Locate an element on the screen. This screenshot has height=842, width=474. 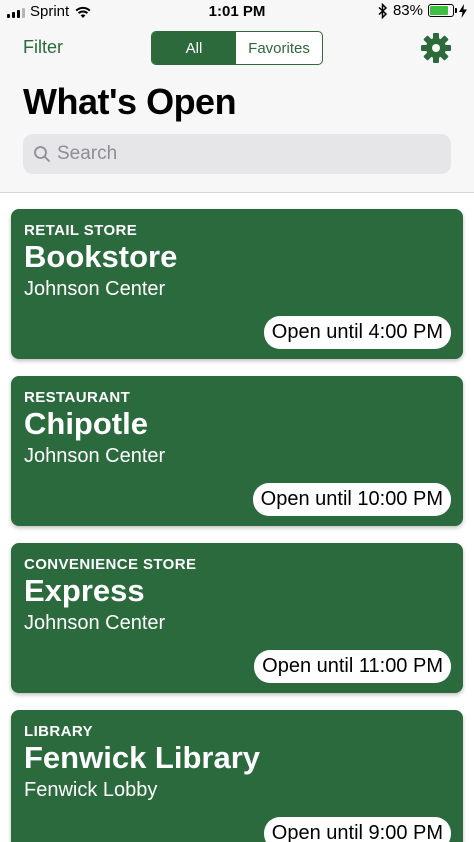
place-name: Fenwick Library is located at coordinates (142, 757).